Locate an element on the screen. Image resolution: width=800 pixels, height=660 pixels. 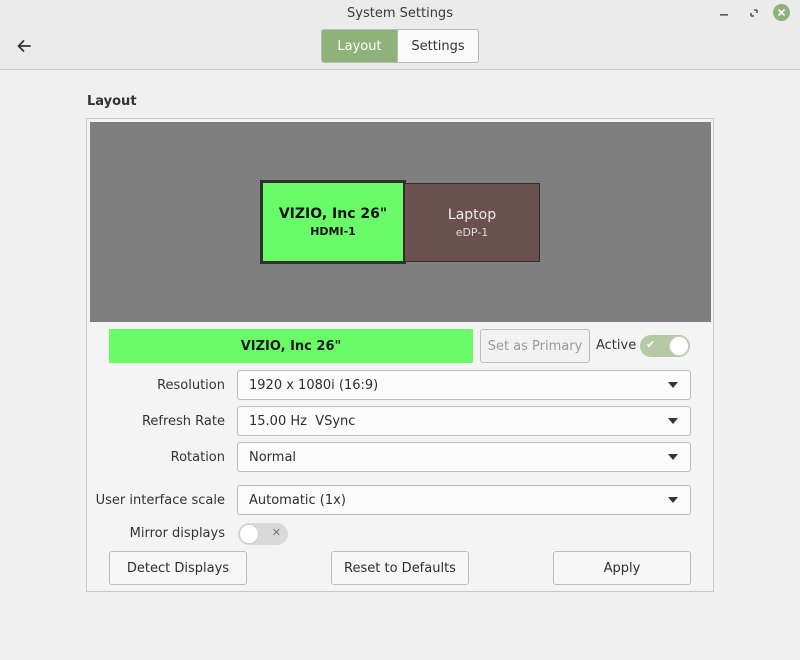
monitor-name: Laptop is located at coordinates (472, 214).